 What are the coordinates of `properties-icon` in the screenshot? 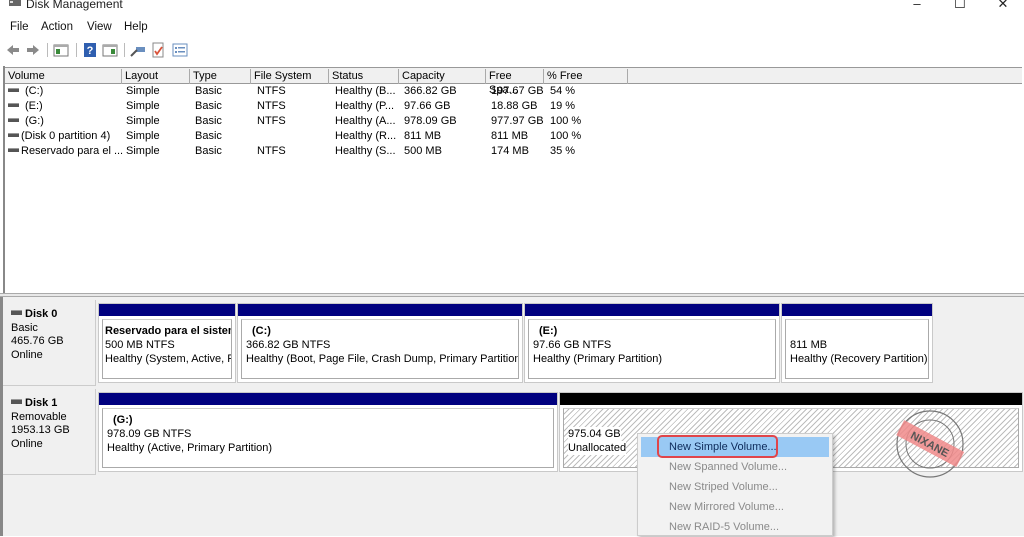 It's located at (180, 50).